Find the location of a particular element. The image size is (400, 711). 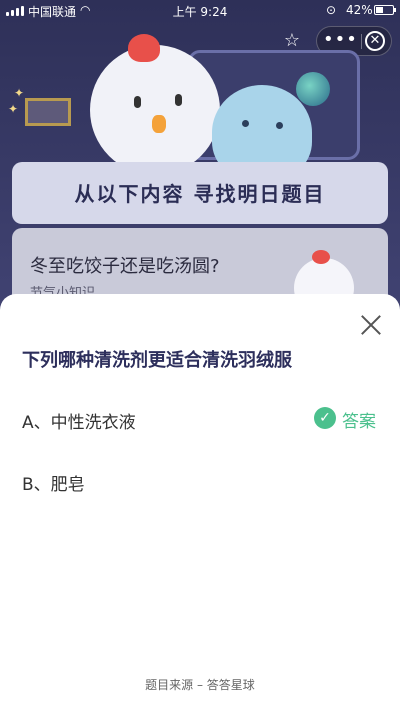

answer-label: 答案 is located at coordinates (359, 422).